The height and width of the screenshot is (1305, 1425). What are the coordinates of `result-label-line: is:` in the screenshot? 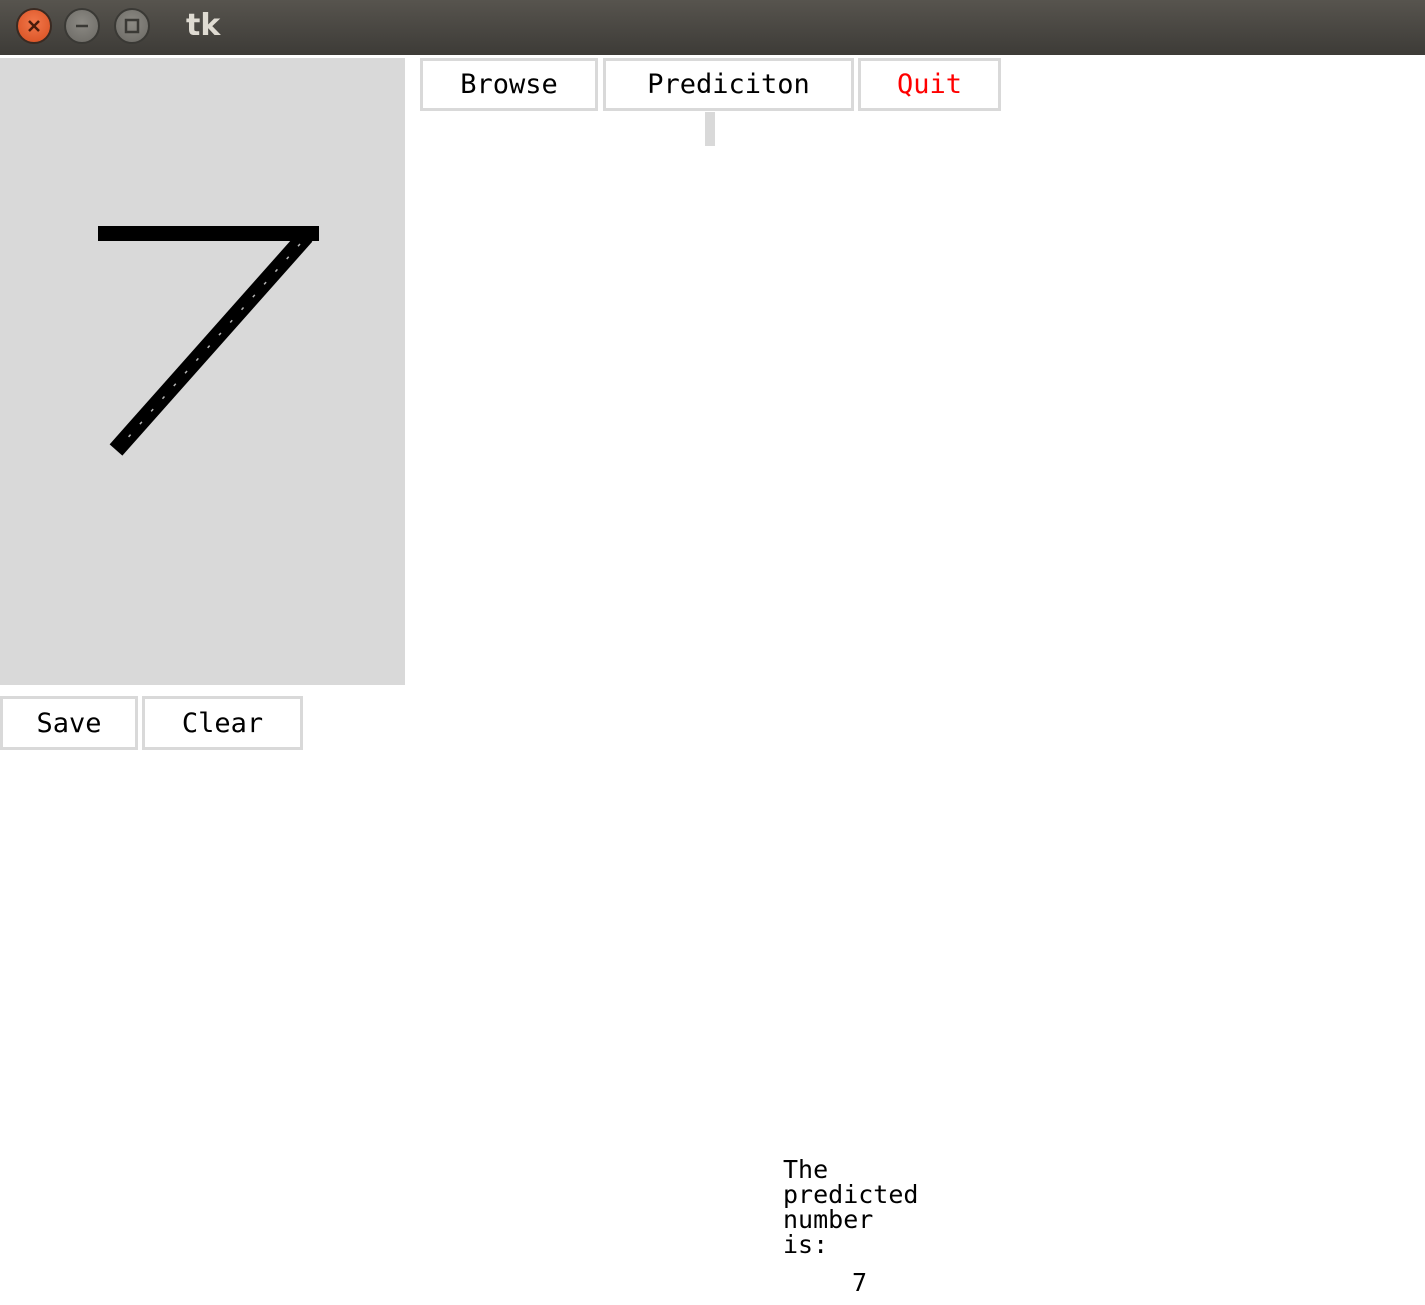 It's located at (806, 1244).